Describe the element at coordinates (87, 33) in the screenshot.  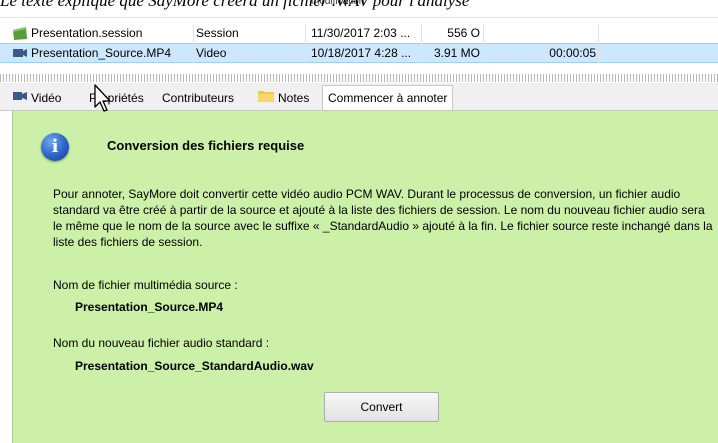
I see `file-name: Presentation.session` at that location.